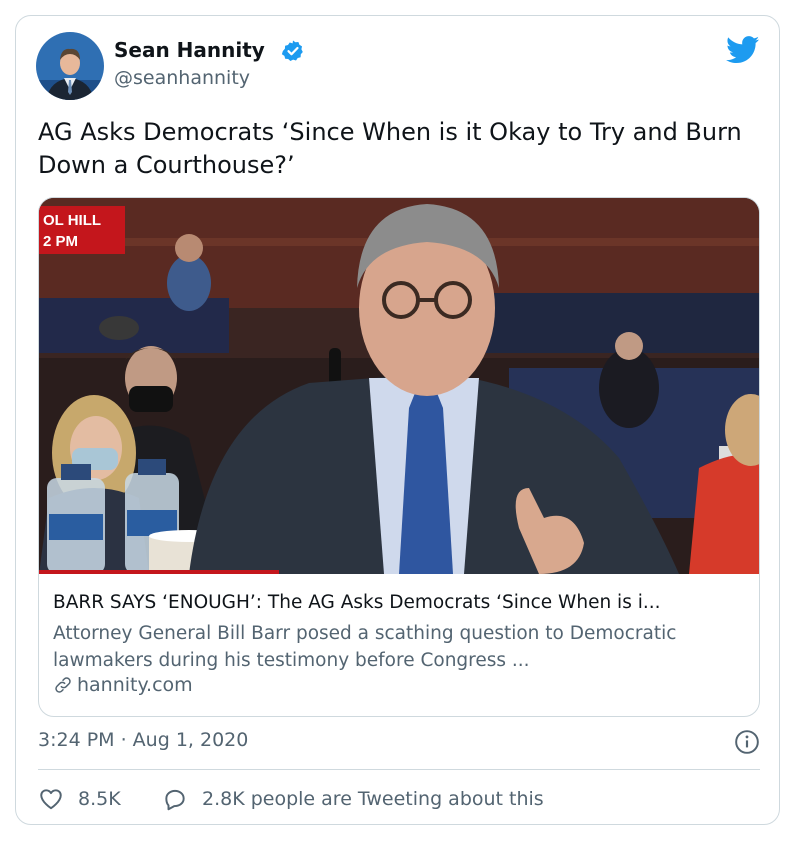 This screenshot has width=799, height=844. Describe the element at coordinates (70, 66) in the screenshot. I see `avatar` at that location.